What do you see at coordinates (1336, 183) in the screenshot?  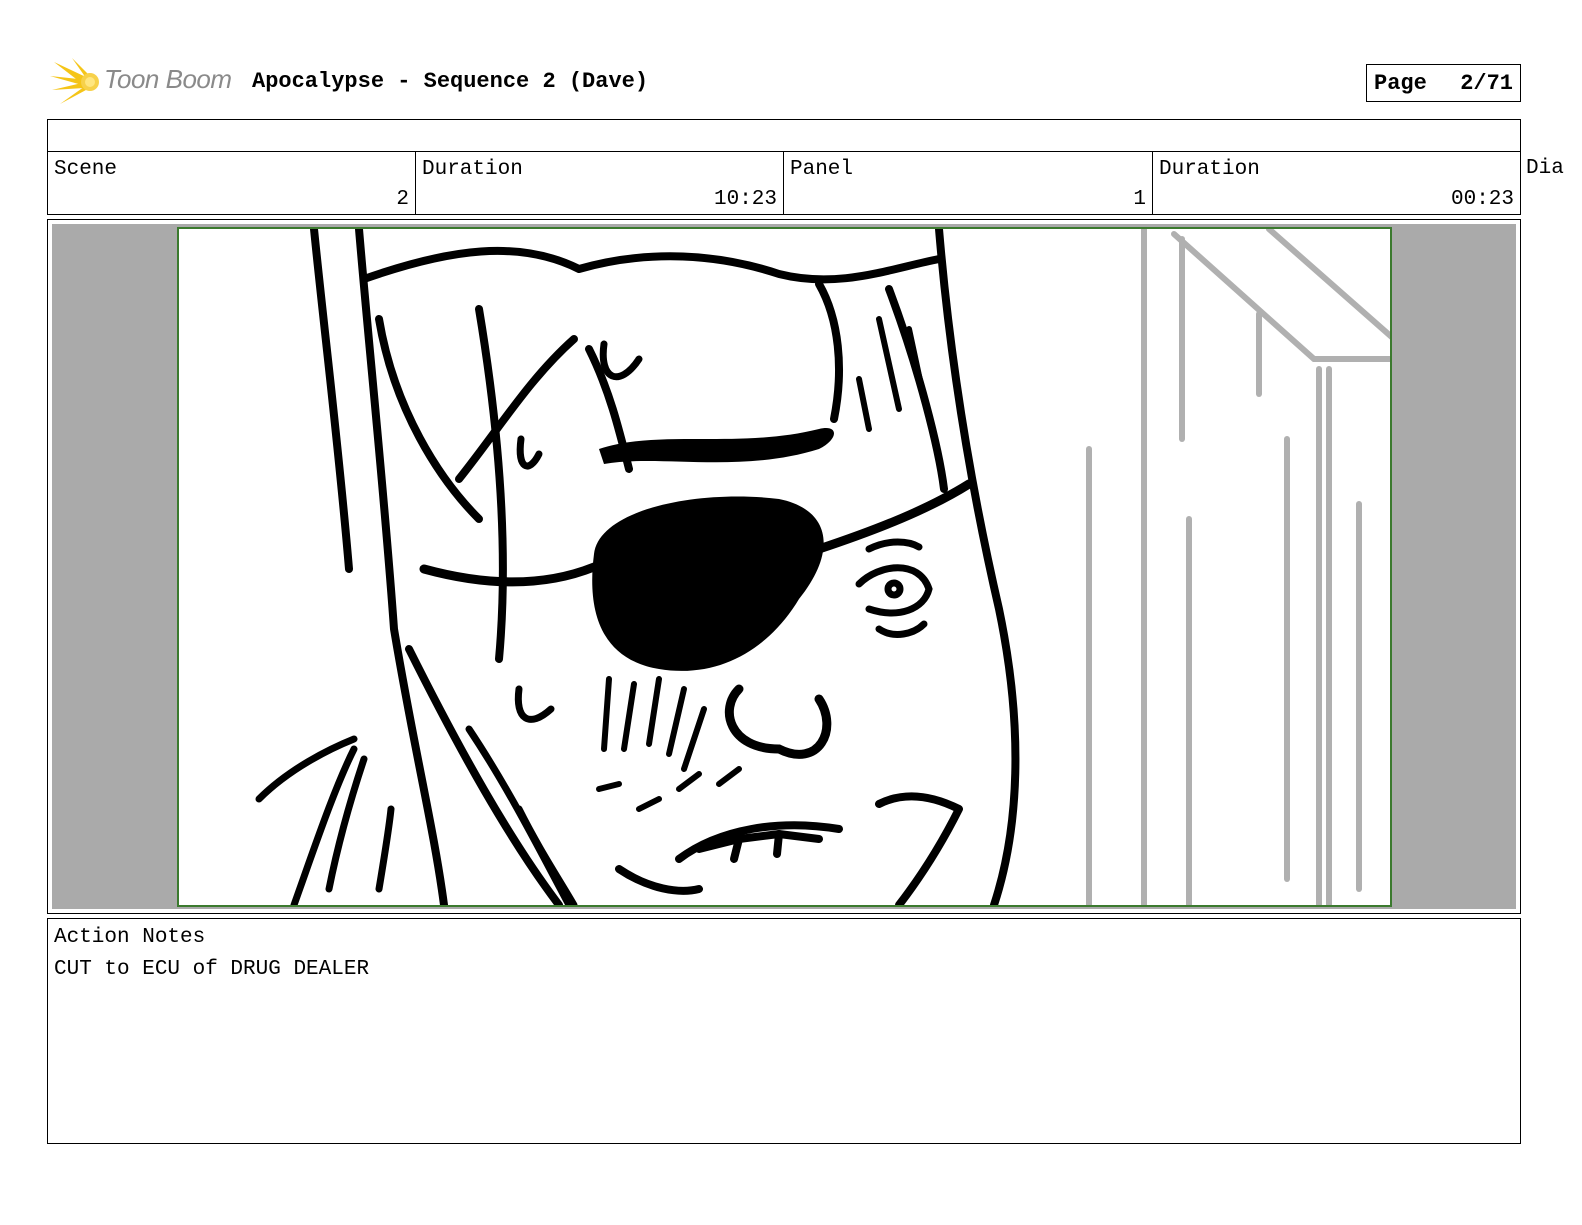 I see `panel-duration-cell: Duration 00:23` at bounding box center [1336, 183].